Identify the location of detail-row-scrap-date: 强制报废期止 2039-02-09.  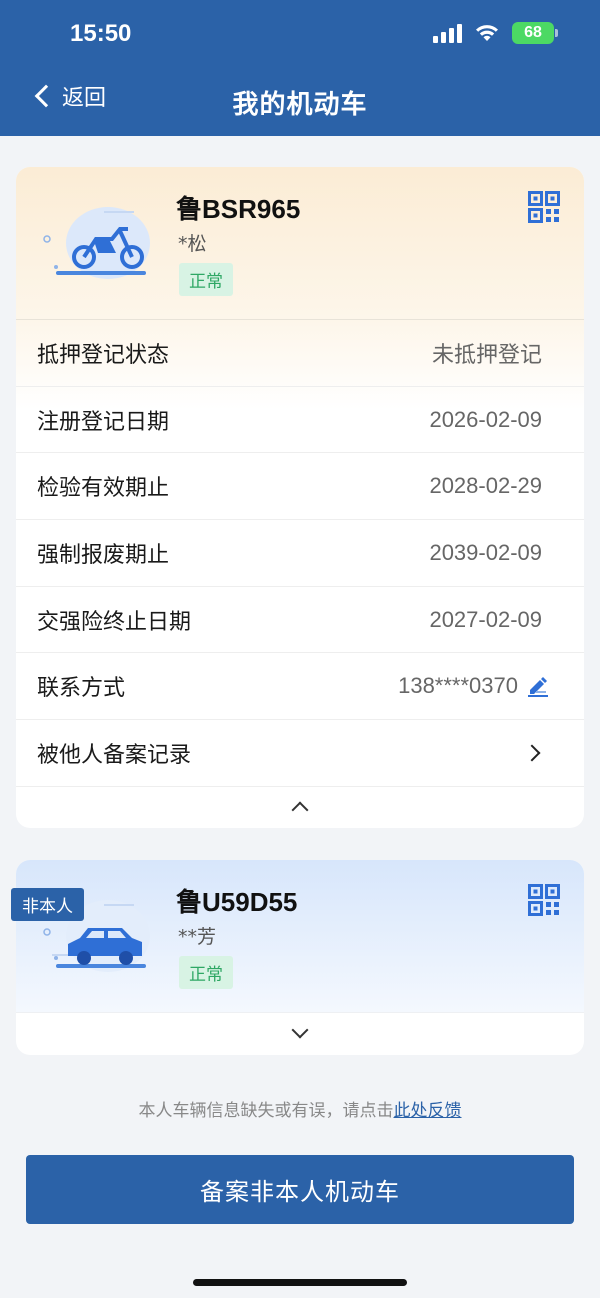
(300, 553).